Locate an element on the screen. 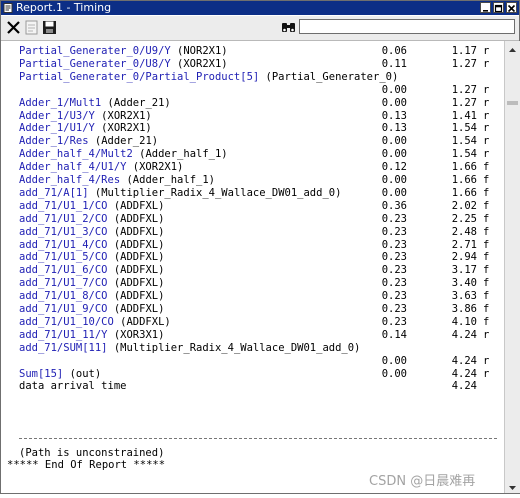  arrow-down-icon is located at coordinates (512, 488).